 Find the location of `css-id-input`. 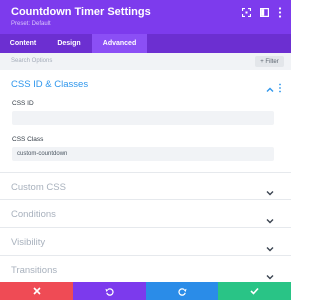

css-id-input is located at coordinates (143, 118).